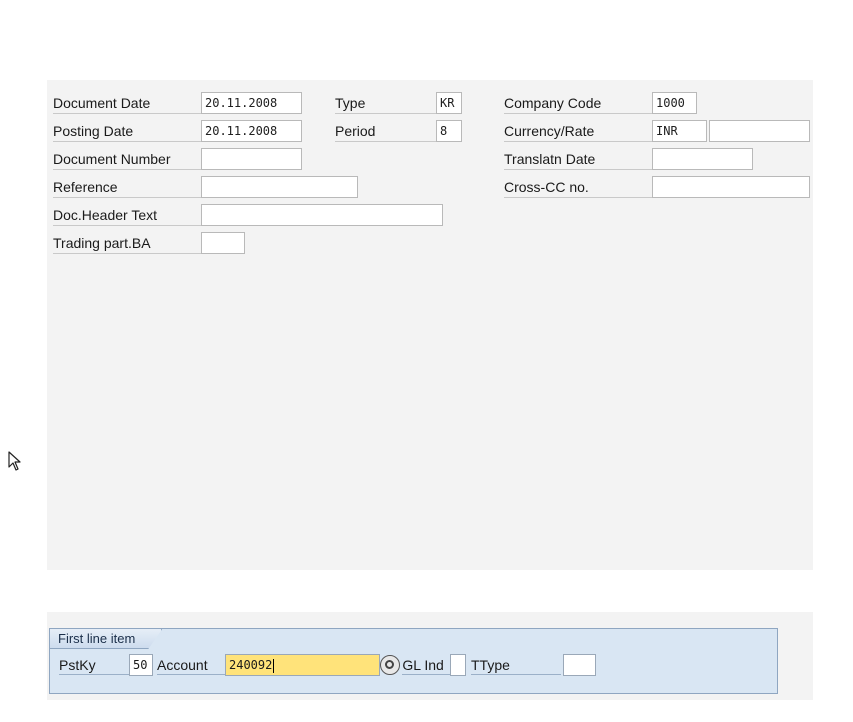  What do you see at coordinates (579, 665) in the screenshot?
I see `ttype-field` at bounding box center [579, 665].